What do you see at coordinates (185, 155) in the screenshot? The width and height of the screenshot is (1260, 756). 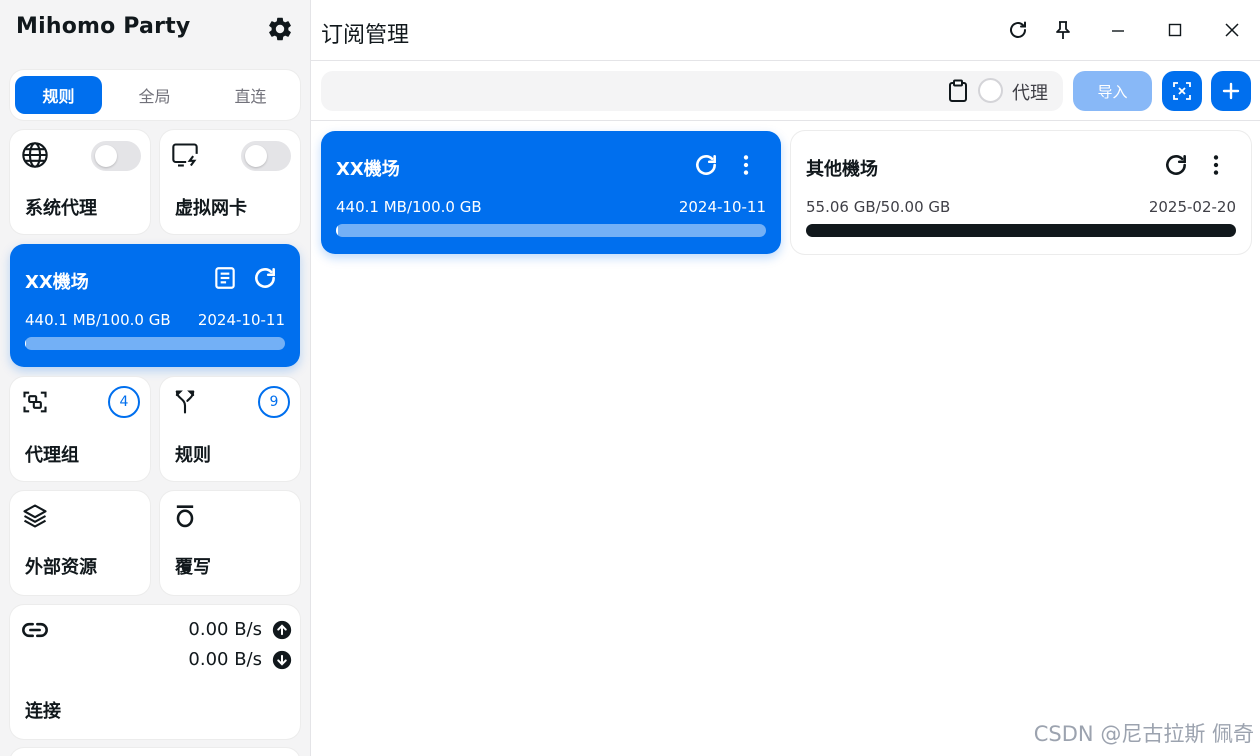 I see `virtual-nic-icon` at bounding box center [185, 155].